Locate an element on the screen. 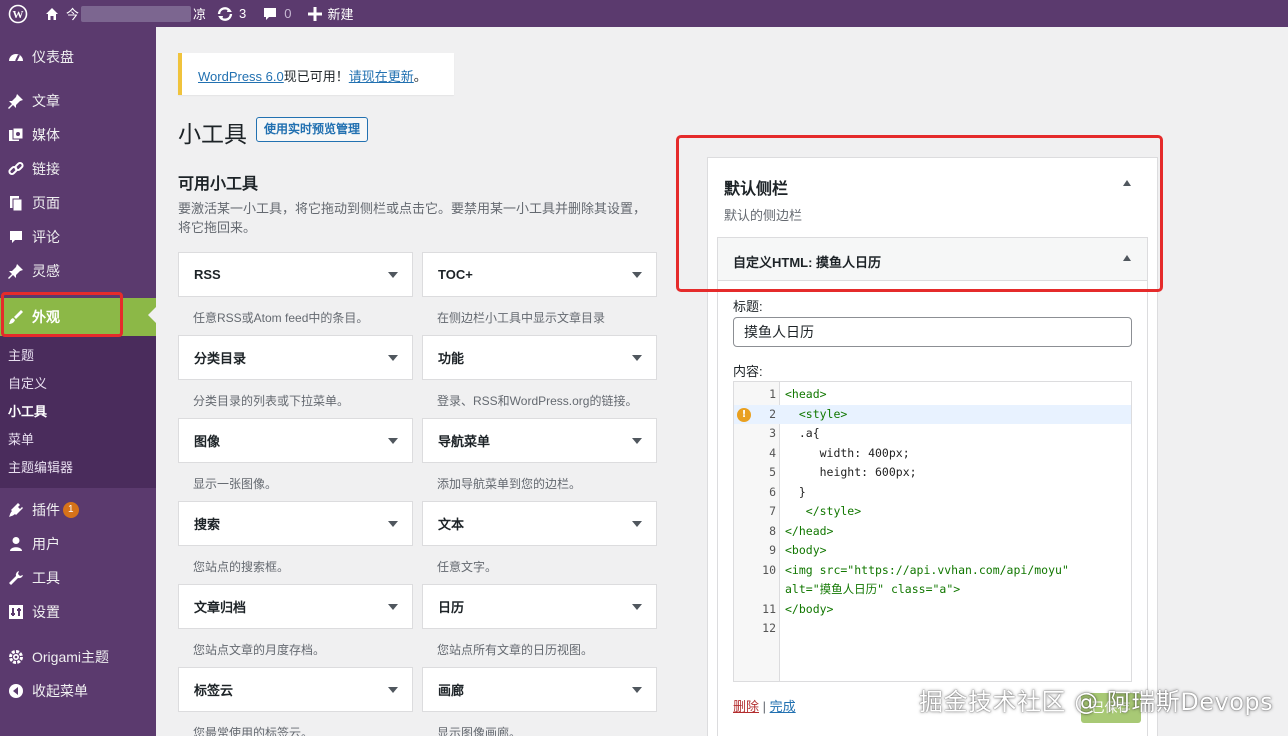 The height and width of the screenshot is (736, 1288). widget-desc: 登录、RSS和WordPress.org的链接。 is located at coordinates (537, 401).